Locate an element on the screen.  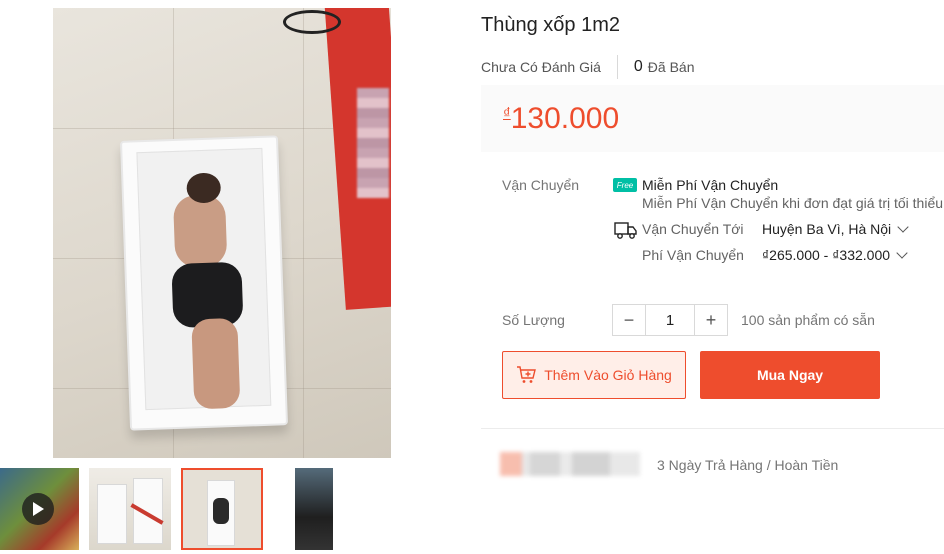
rating-text: Chưa Có Đánh Giá is located at coordinates (541, 67).